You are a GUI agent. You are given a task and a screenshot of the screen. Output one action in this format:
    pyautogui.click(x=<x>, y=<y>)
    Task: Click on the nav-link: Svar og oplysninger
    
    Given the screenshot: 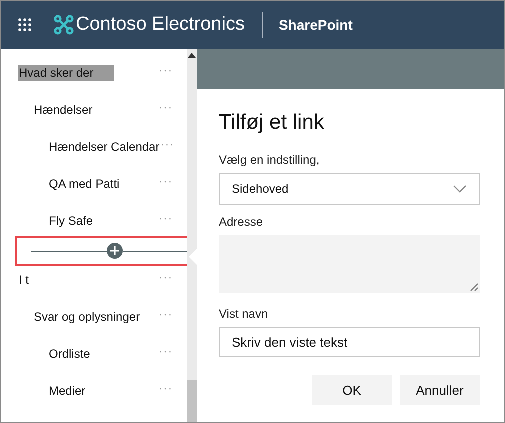 What is the action you would take?
    pyautogui.click(x=87, y=317)
    